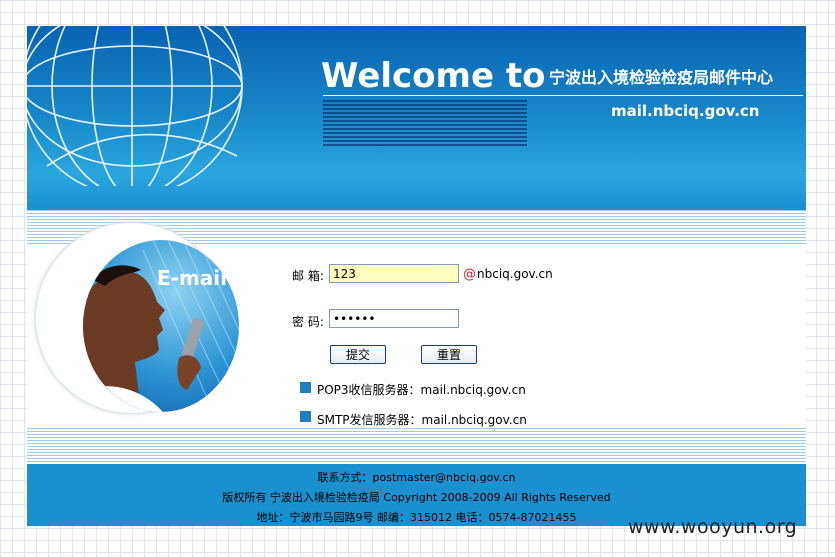  What do you see at coordinates (421, 390) in the screenshot?
I see `pop3-server-info: POP3收信服务器：mail.nbciq.gov.cn` at bounding box center [421, 390].